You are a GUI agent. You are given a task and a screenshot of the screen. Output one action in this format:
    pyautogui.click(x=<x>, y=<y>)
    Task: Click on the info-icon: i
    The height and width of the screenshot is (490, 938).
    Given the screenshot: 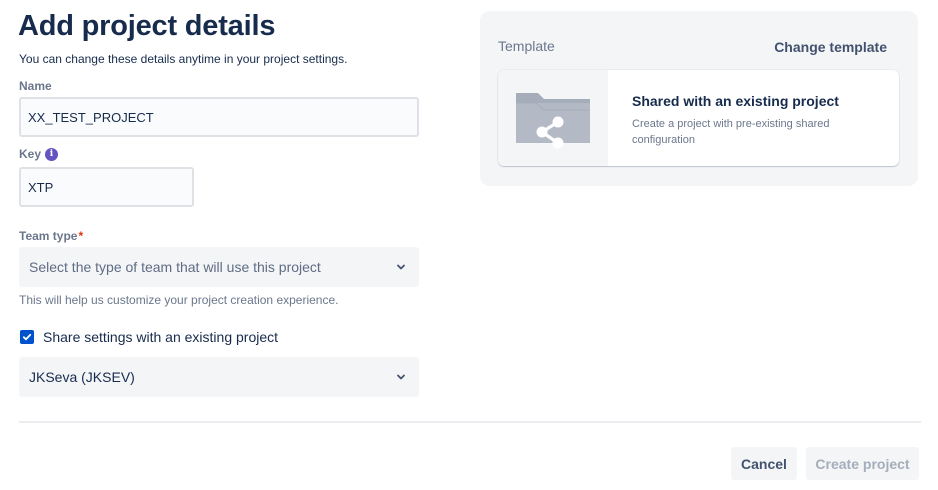 What is the action you would take?
    pyautogui.click(x=52, y=154)
    